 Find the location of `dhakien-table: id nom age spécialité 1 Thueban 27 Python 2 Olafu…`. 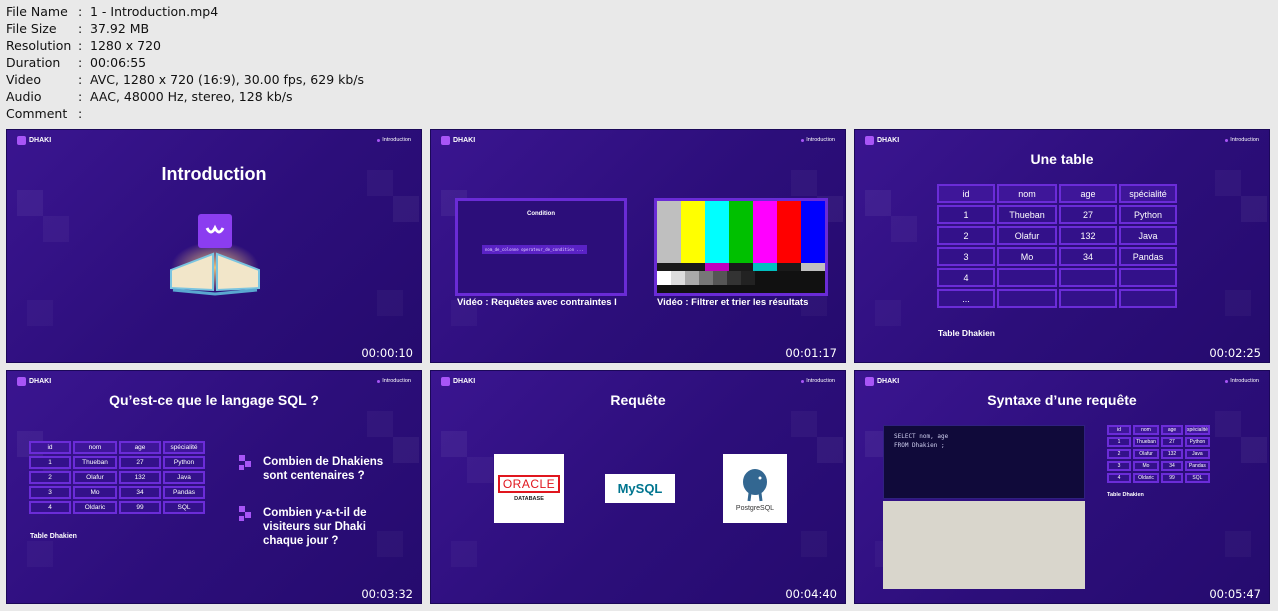

dhakien-table: id nom age spécialité 1 Thueban 27 Python 2 Olafu… is located at coordinates (1158, 454).